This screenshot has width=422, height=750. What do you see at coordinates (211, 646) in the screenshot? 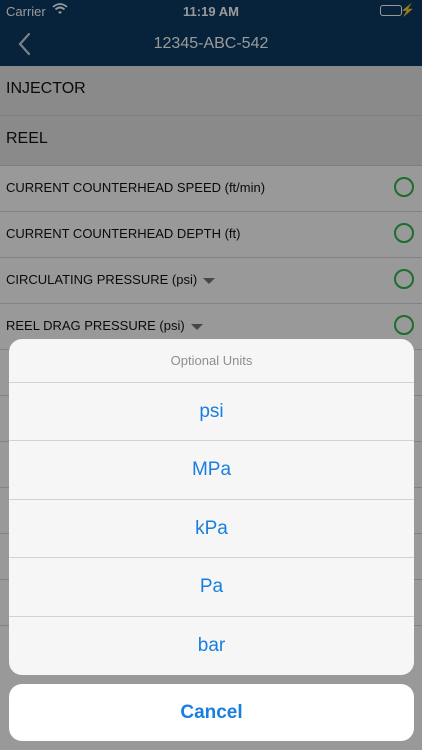
I see `unit-option-bar: bar` at bounding box center [211, 646].